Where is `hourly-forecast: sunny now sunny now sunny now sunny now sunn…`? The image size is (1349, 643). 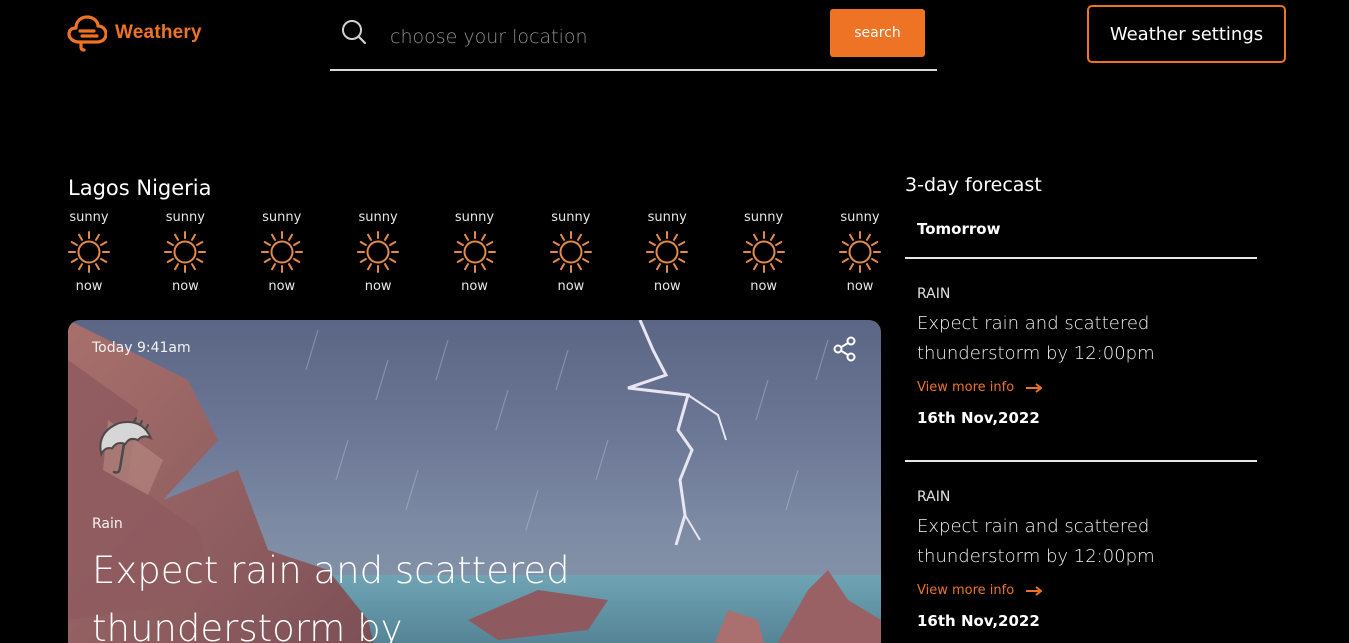
hourly-forecast: sunny now sunny now sunny now sunny now sunn… is located at coordinates (474, 252).